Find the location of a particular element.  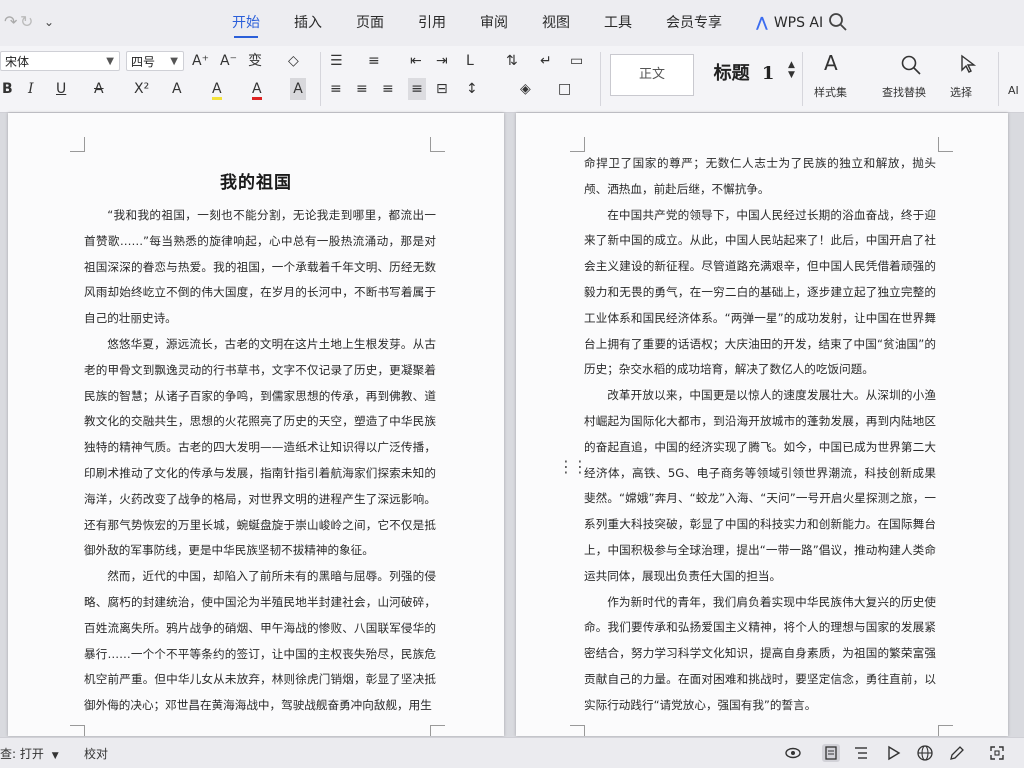

status-bar: 查: 打开 ▼ 校对 is located at coordinates (512, 752).